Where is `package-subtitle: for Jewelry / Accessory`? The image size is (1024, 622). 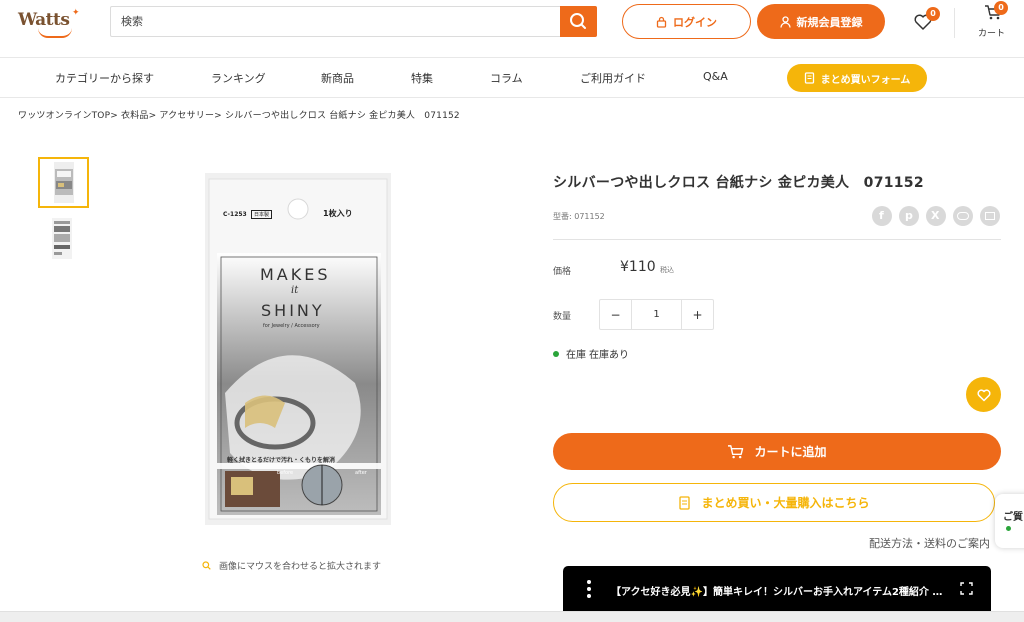 package-subtitle: for Jewelry / Accessory is located at coordinates (291, 326).